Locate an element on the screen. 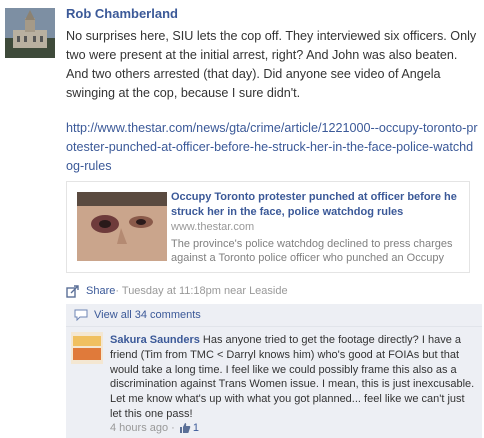 This screenshot has height=438, width=484. preview-domain: www.thestar.com is located at coordinates (213, 227).